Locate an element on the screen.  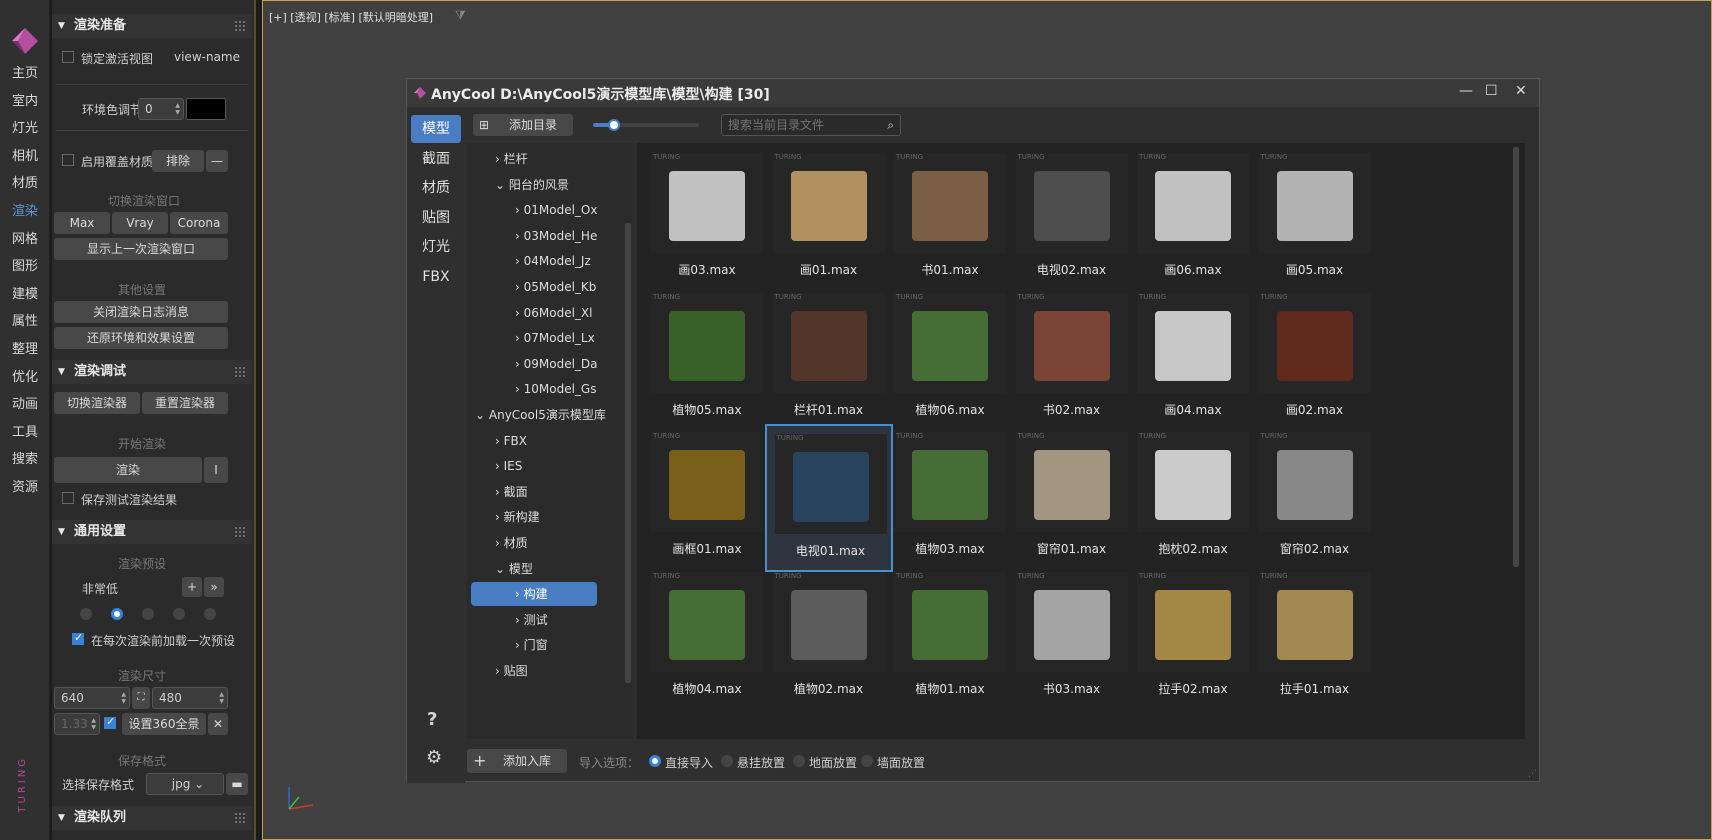
file-tile: TURING 拉手01.max is located at coordinates (1315, 638).